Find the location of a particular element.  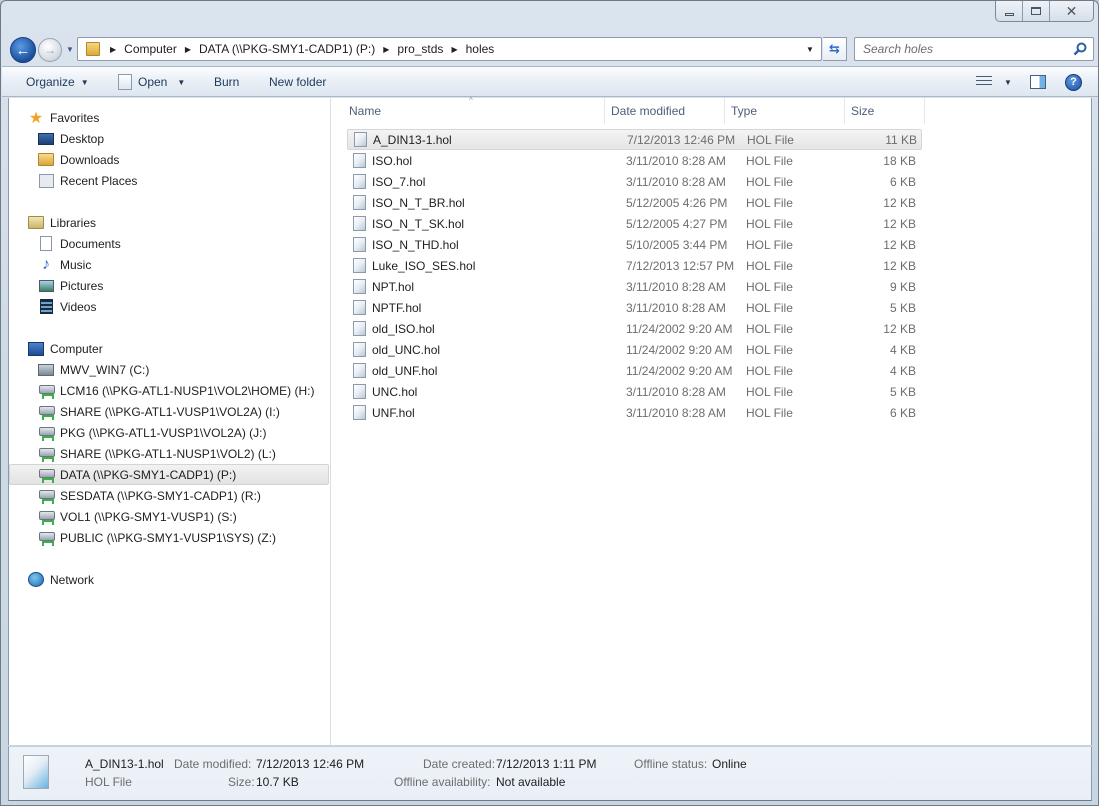

size-label: Size: is located at coordinates (241, 782).